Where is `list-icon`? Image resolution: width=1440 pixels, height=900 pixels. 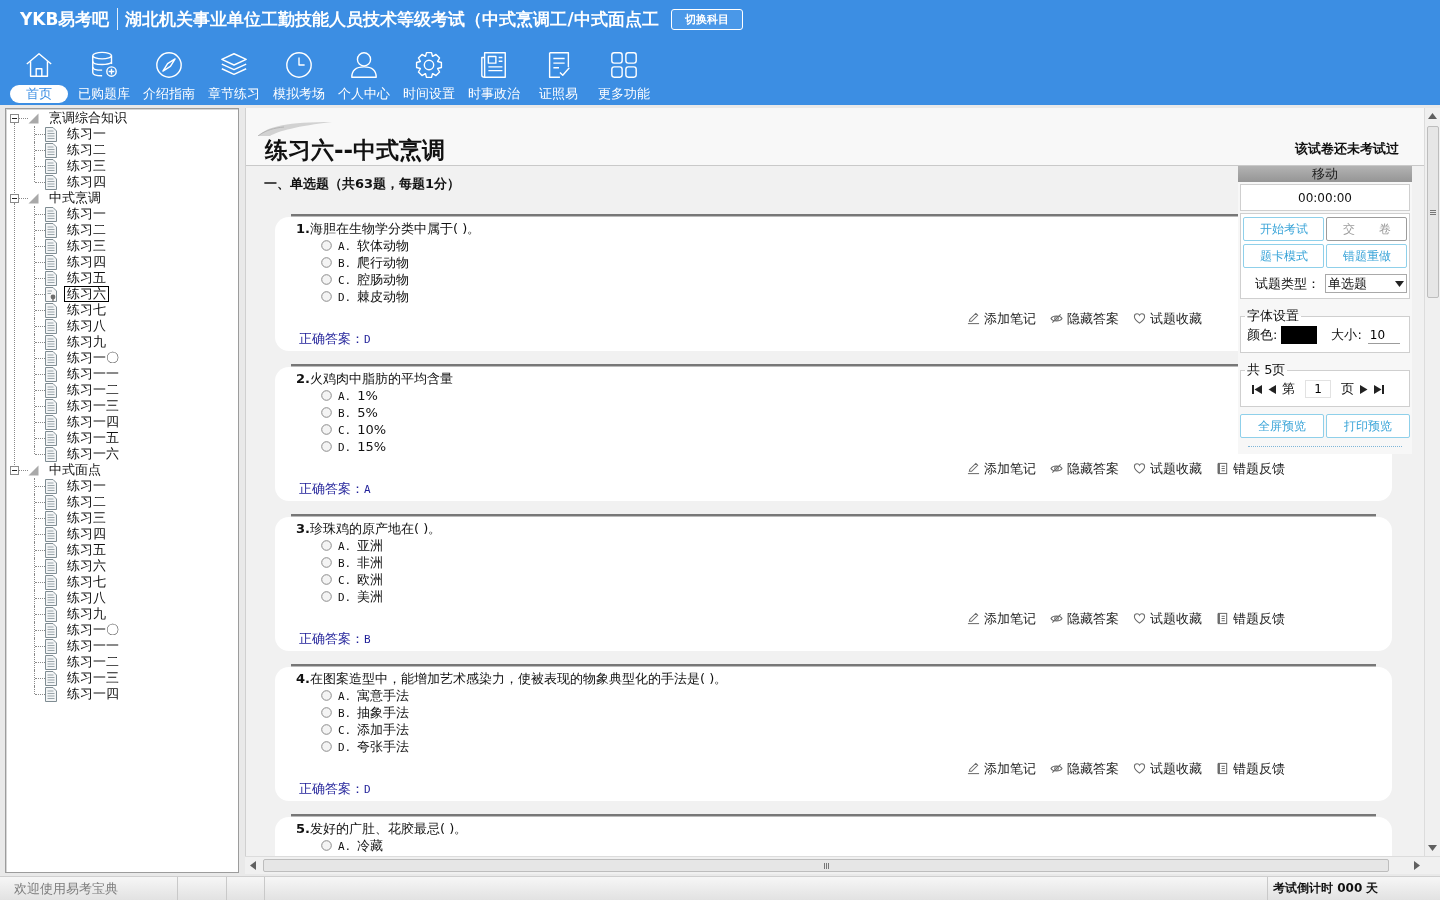
list-icon is located at coordinates (1222, 618).